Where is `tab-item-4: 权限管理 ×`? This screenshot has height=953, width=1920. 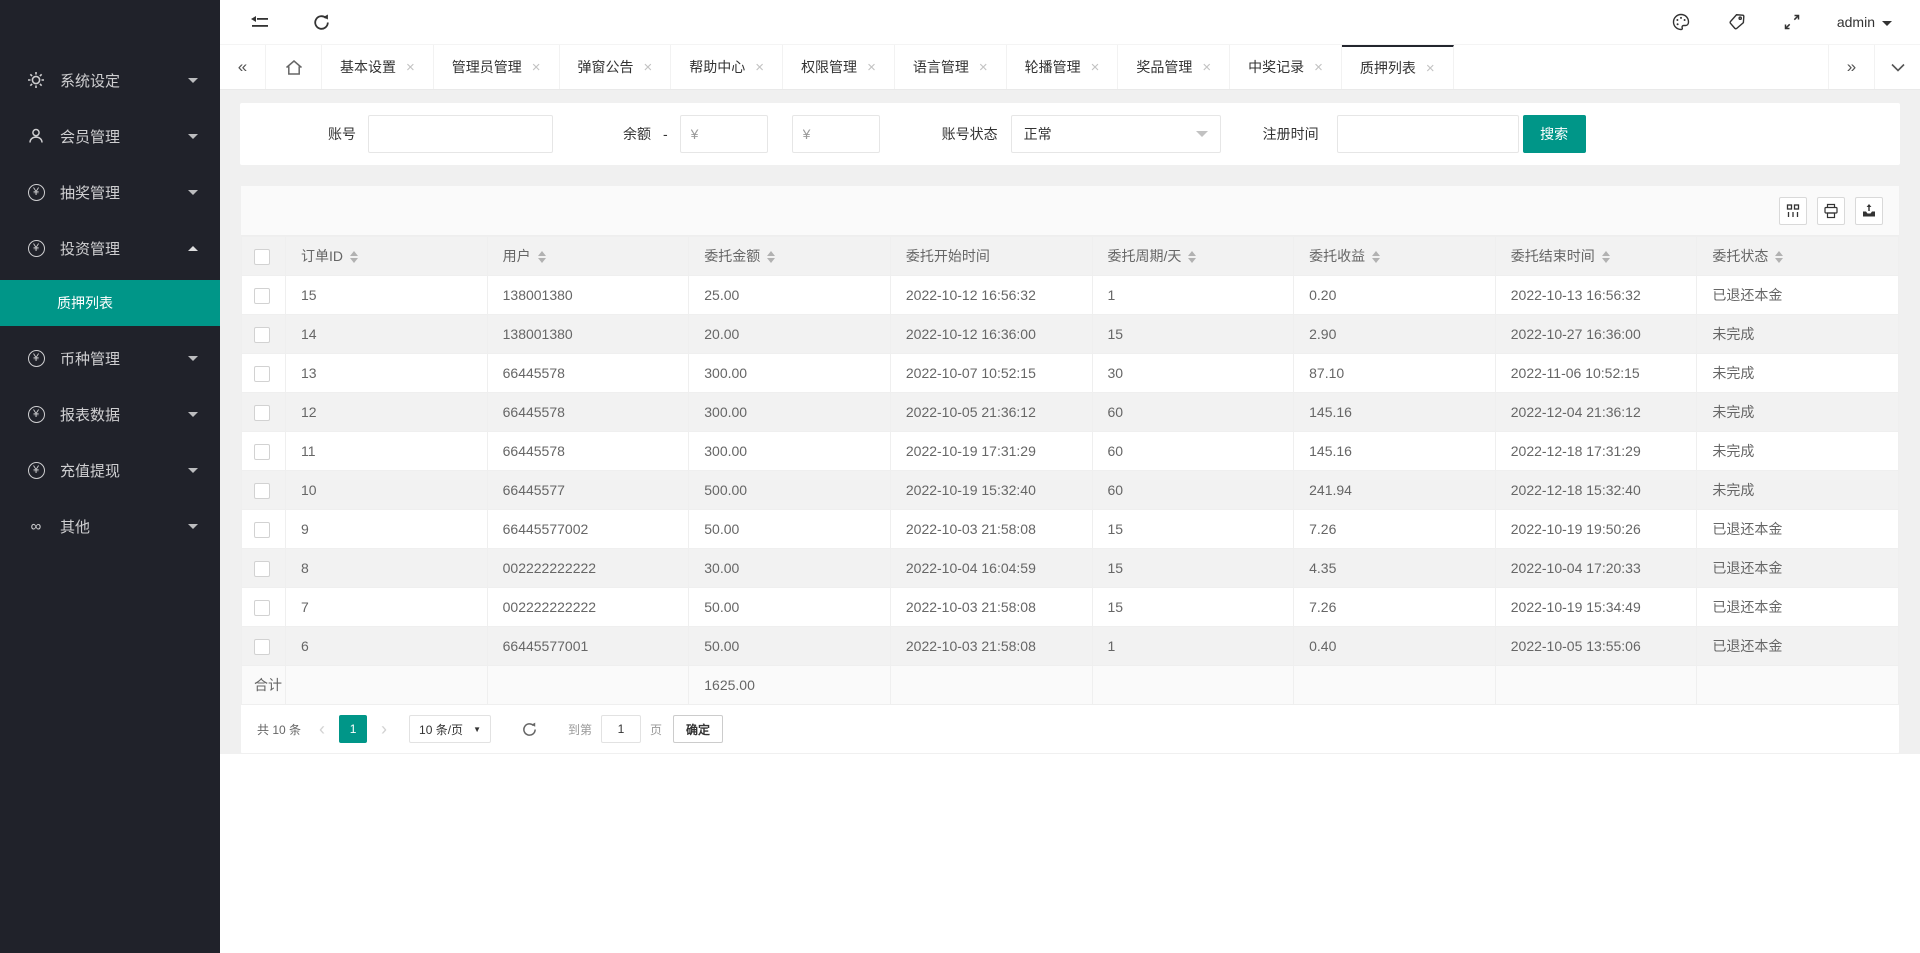
tab-item-4: 权限管理 × is located at coordinates (839, 67).